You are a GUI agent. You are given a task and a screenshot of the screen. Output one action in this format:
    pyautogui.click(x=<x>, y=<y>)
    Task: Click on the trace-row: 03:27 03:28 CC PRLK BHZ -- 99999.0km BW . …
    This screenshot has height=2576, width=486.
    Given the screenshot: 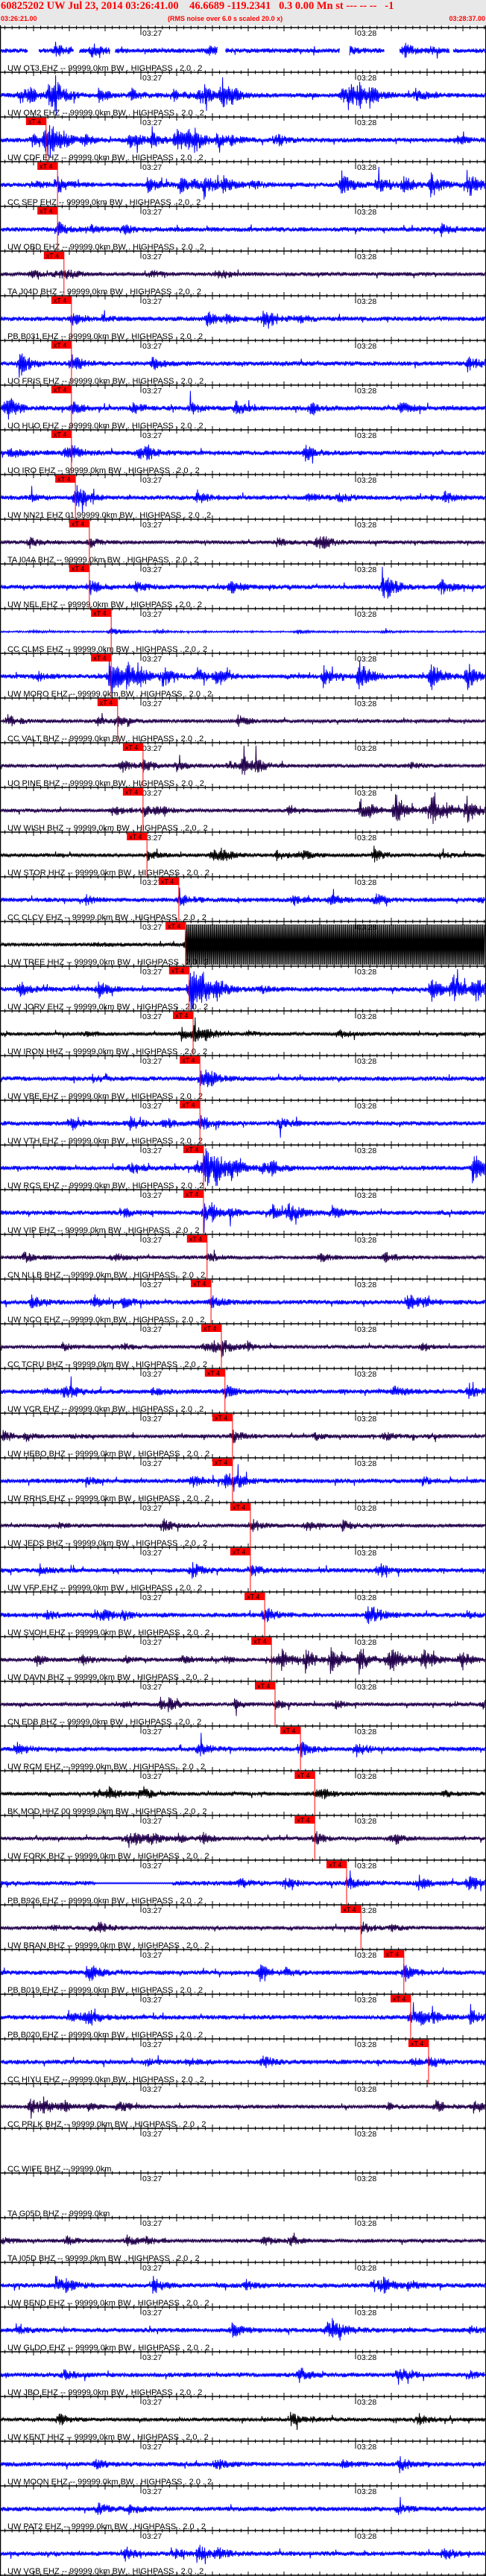 What is the action you would take?
    pyautogui.click(x=243, y=2130)
    